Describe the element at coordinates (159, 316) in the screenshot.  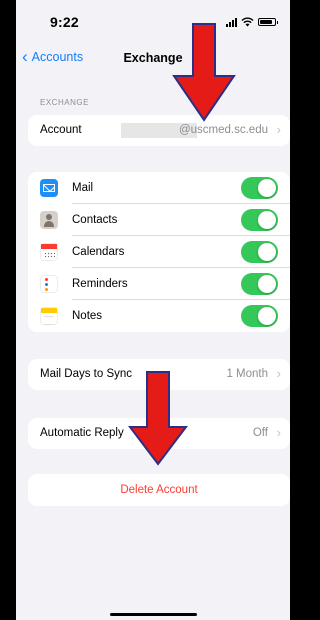
I see `list-item-notes: Notes` at that location.